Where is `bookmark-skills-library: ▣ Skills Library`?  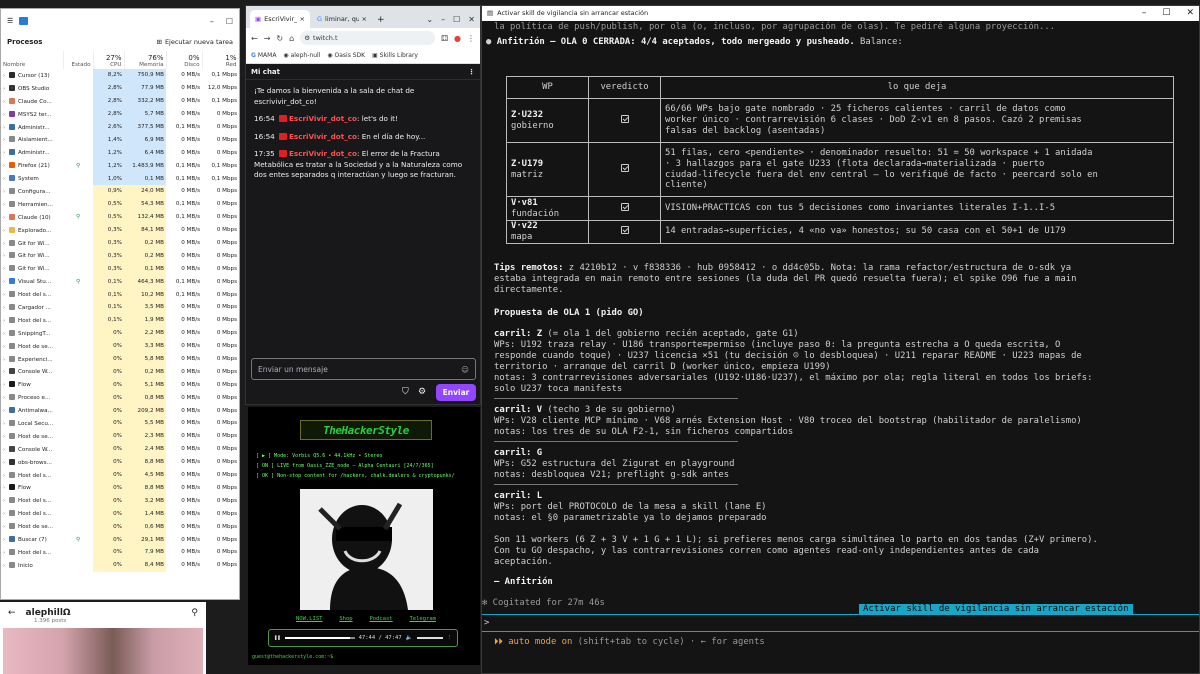
bookmark-skills-library: ▣ Skills Library is located at coordinates (395, 55).